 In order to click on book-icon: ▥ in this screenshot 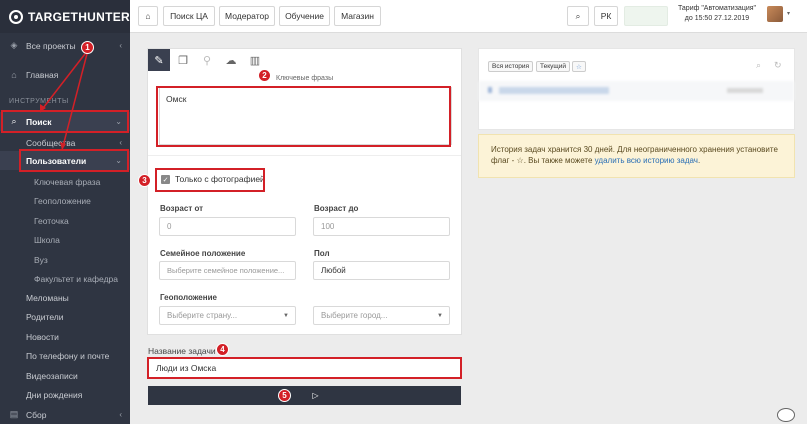, I will do `click(255, 60)`.